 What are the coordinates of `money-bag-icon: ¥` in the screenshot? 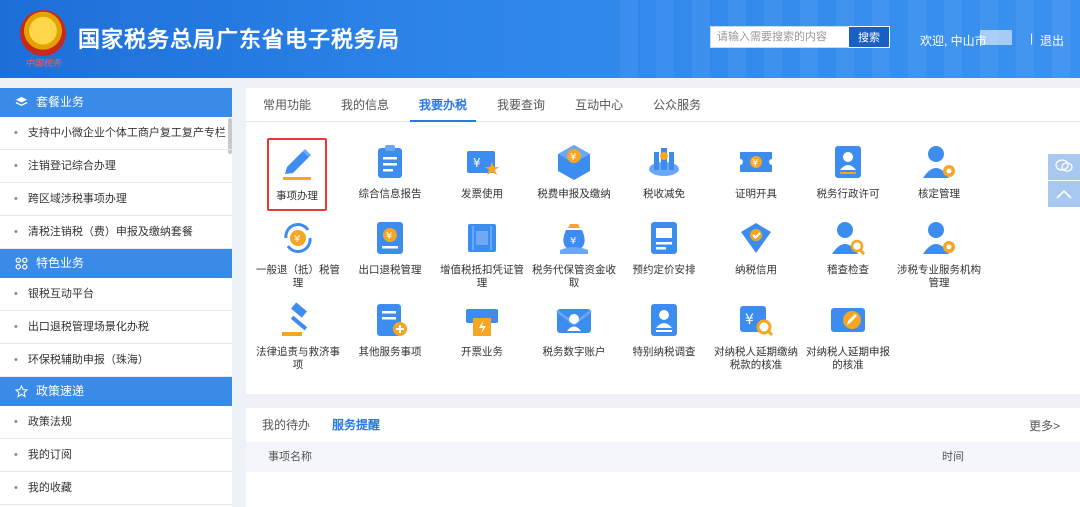 It's located at (574, 238).